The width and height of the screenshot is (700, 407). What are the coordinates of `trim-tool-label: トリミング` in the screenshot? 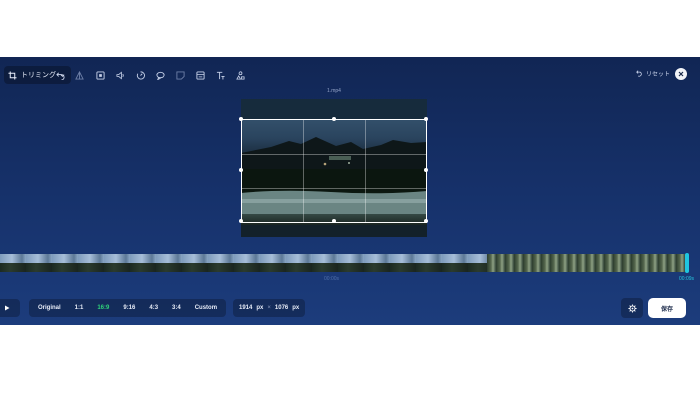 It's located at (38, 75).